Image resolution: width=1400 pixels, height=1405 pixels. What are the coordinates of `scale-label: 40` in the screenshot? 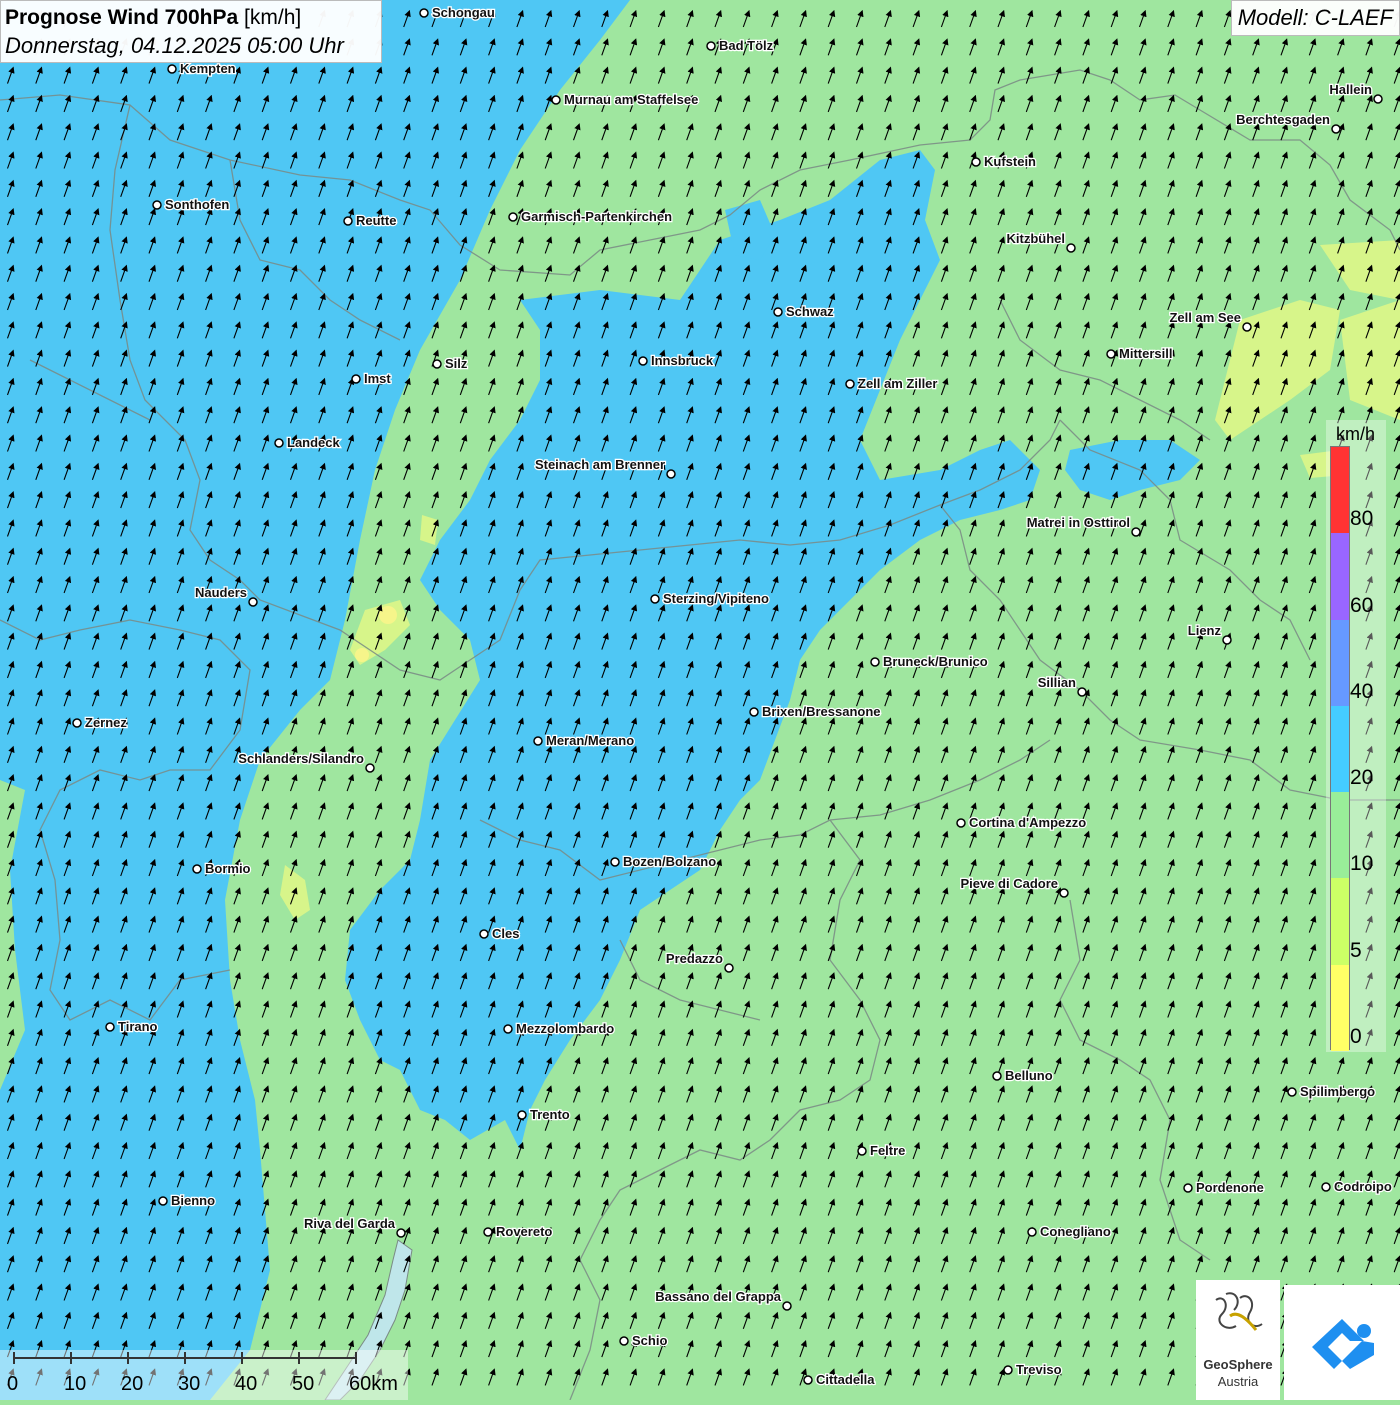 It's located at (246, 1384).